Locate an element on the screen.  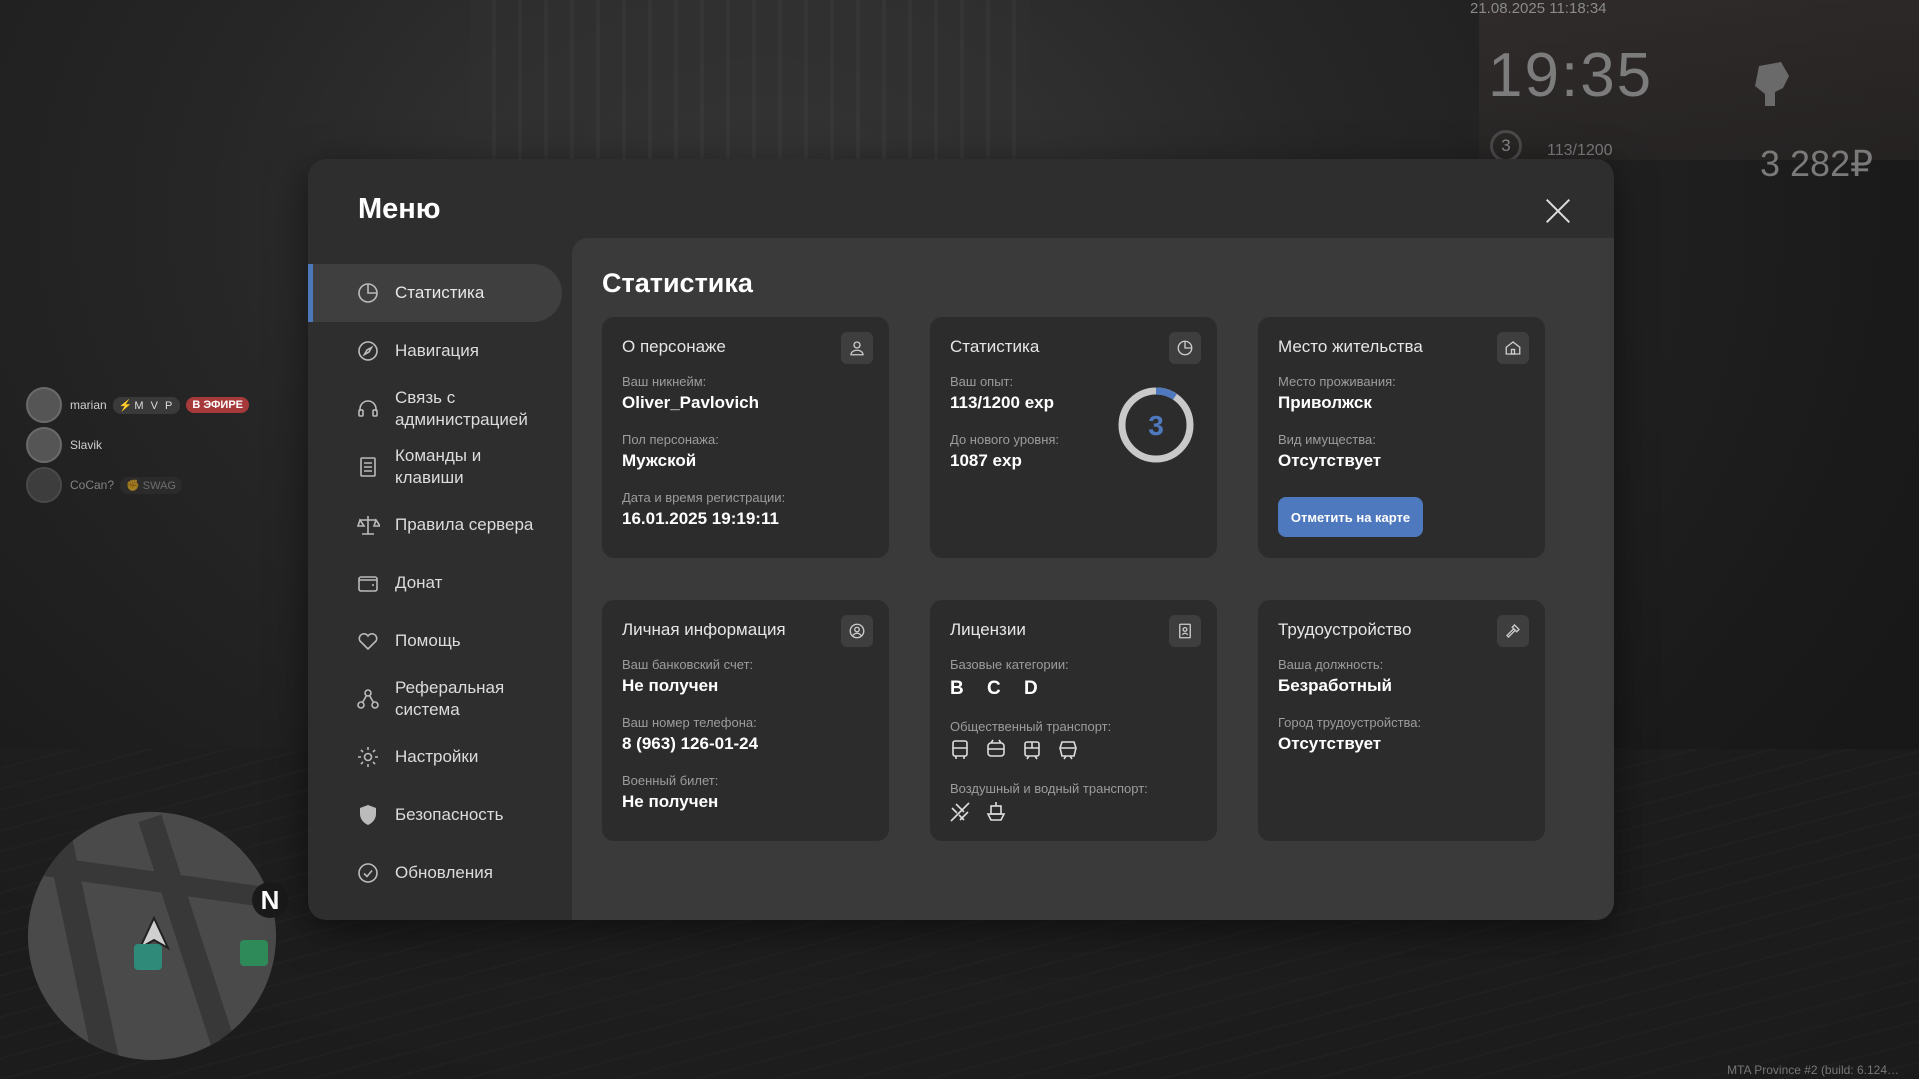
card-title: Статистика is located at coordinates (995, 346).